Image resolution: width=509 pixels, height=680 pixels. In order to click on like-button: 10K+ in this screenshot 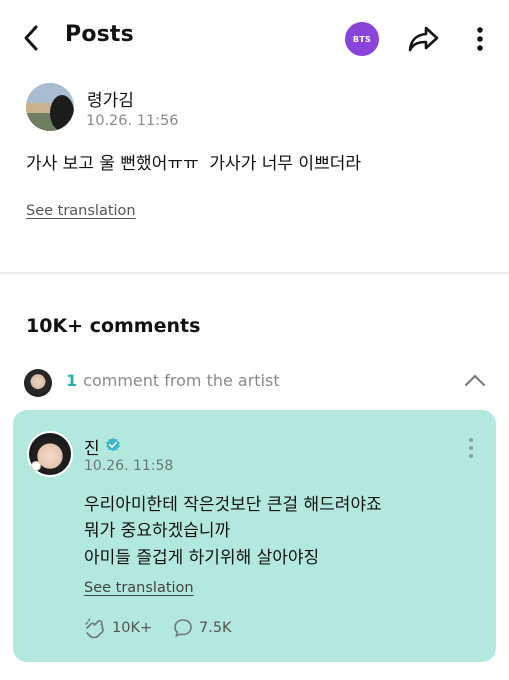, I will do `click(118, 628)`.